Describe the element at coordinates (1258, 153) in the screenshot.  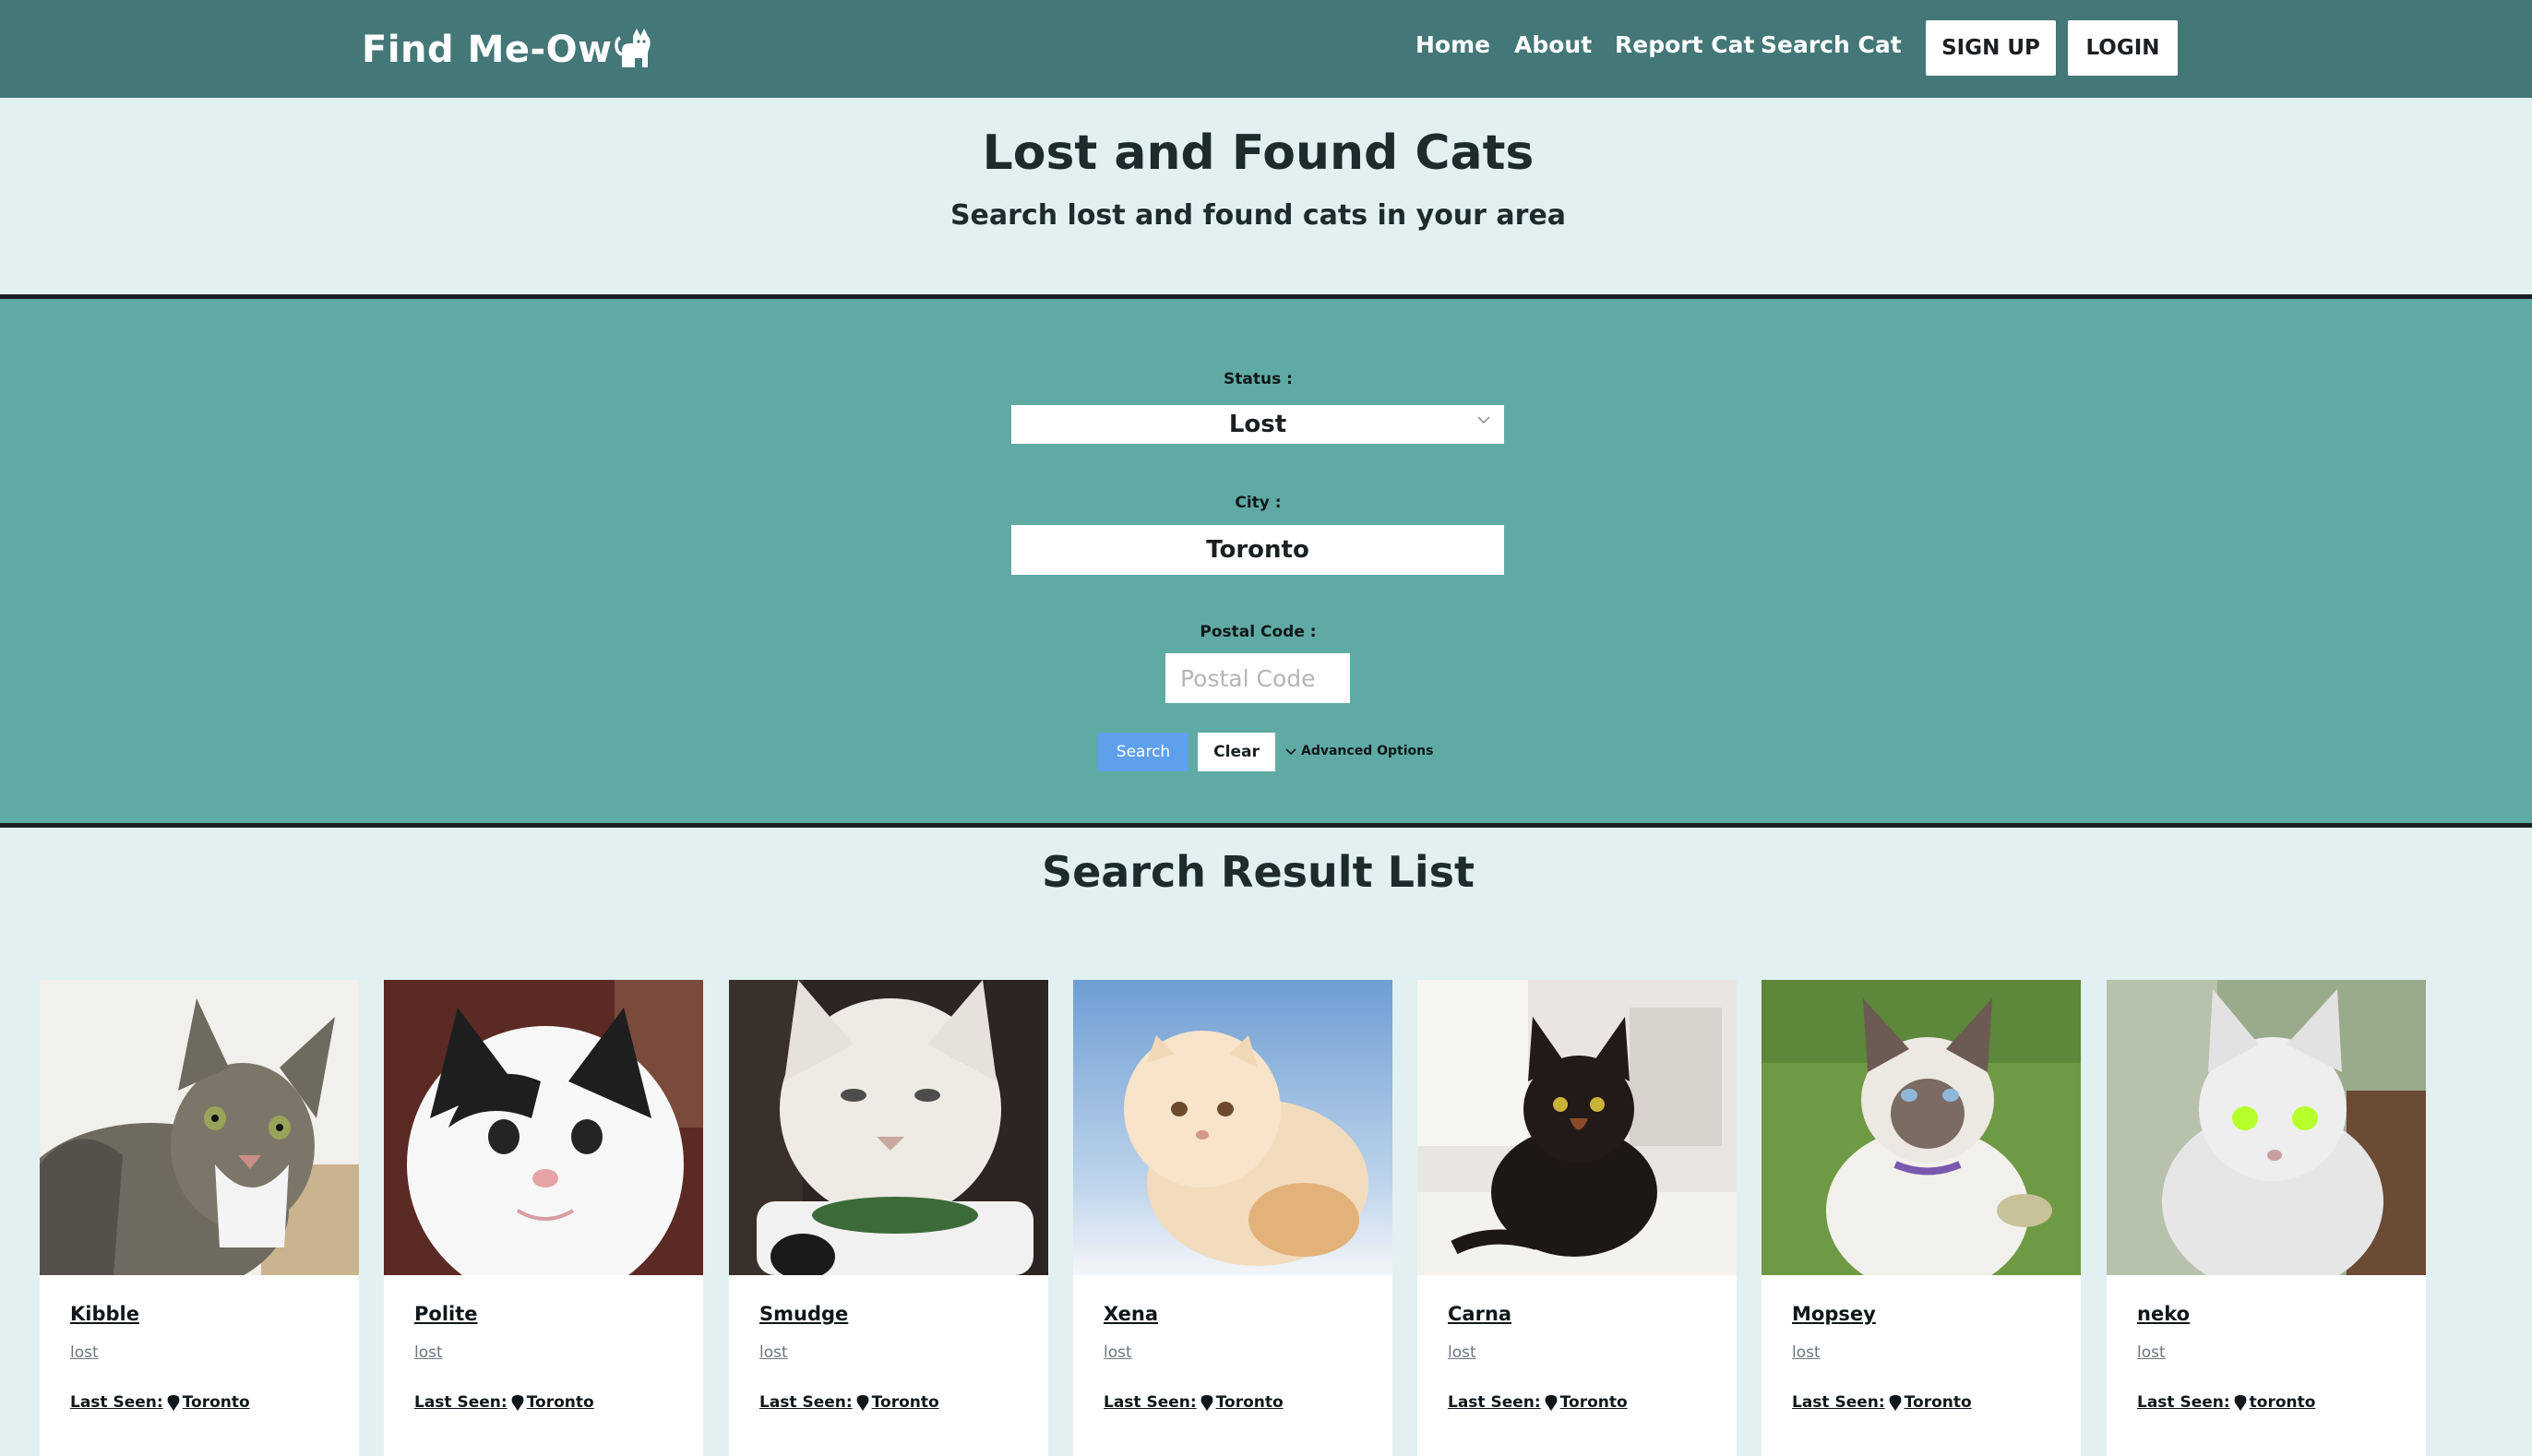
I see `page-title: Lost and Found Cats` at that location.